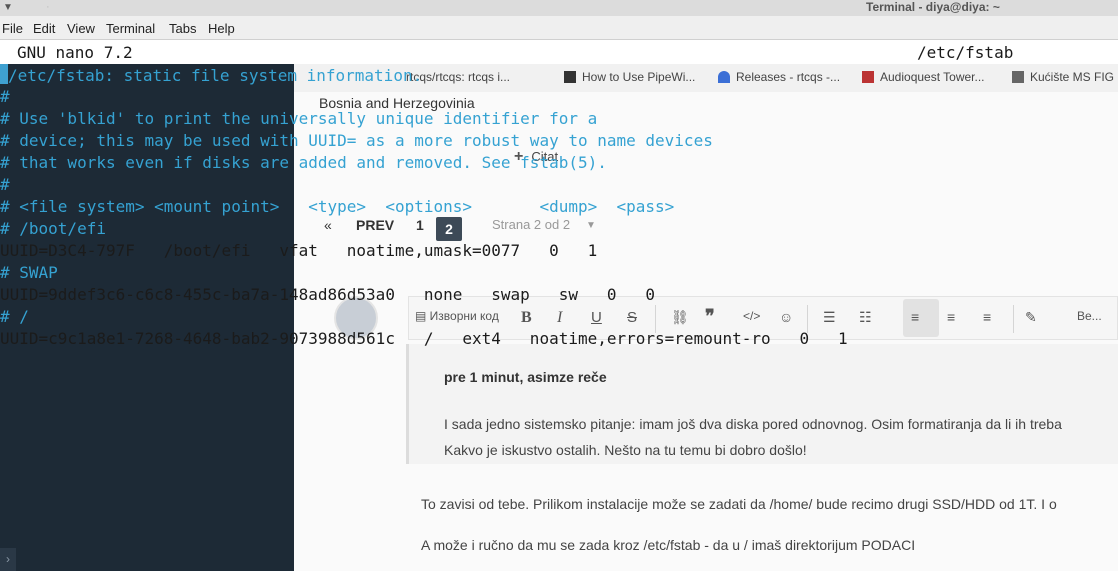 The height and width of the screenshot is (571, 1118). What do you see at coordinates (420, 225) in the screenshot?
I see `pagination-page-1: 1` at bounding box center [420, 225].